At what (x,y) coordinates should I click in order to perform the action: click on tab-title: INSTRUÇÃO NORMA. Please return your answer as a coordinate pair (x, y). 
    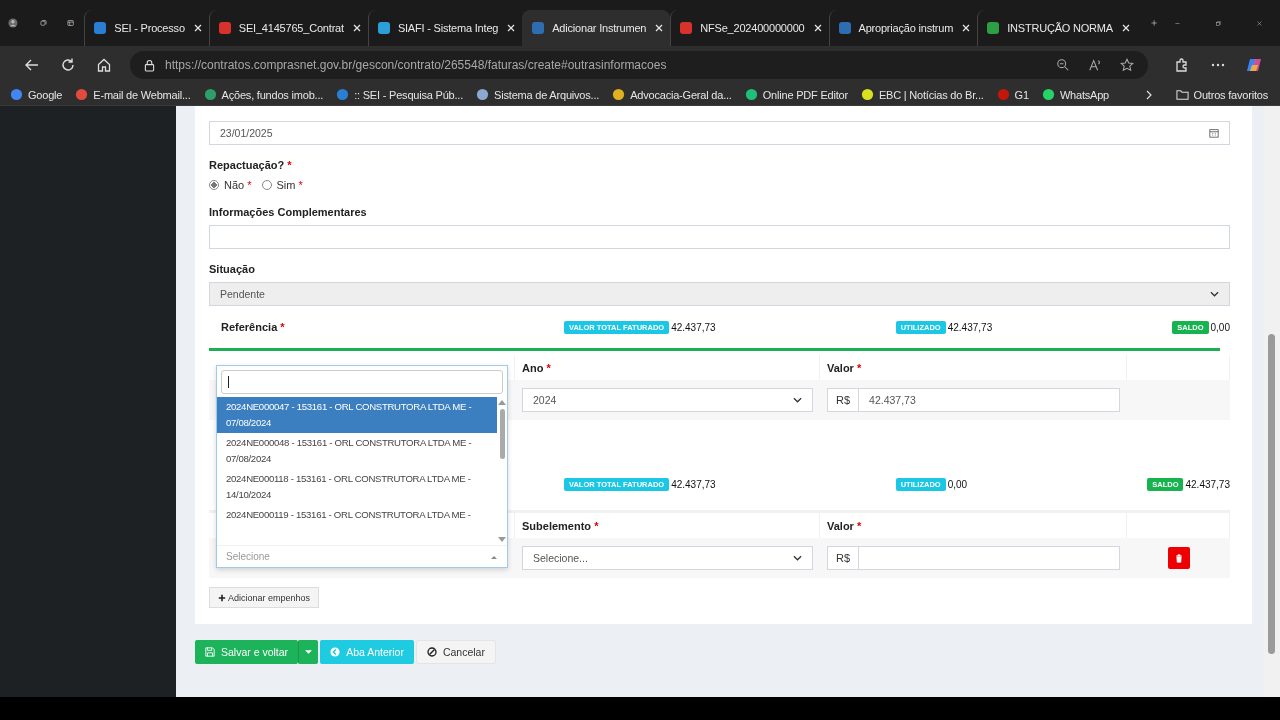
    Looking at the image, I should click on (1060, 28).